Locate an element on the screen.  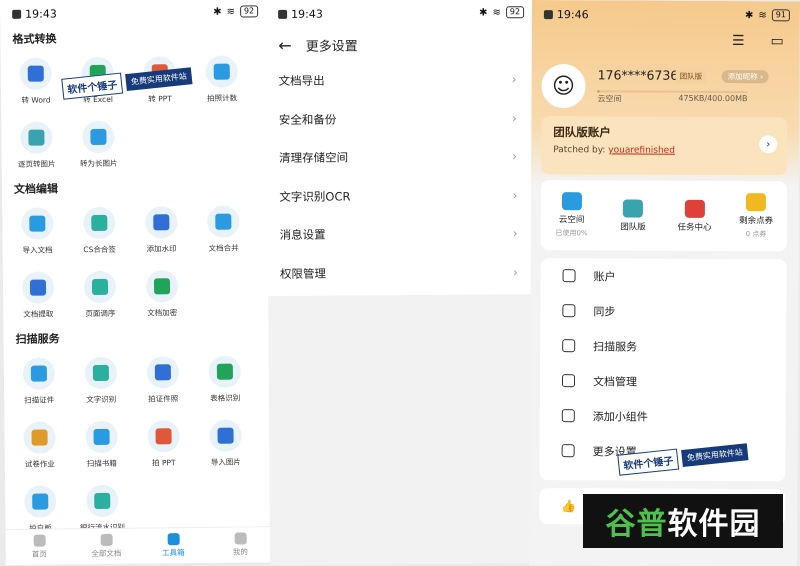
tool-item: 拍照计数 is located at coordinates (222, 79).